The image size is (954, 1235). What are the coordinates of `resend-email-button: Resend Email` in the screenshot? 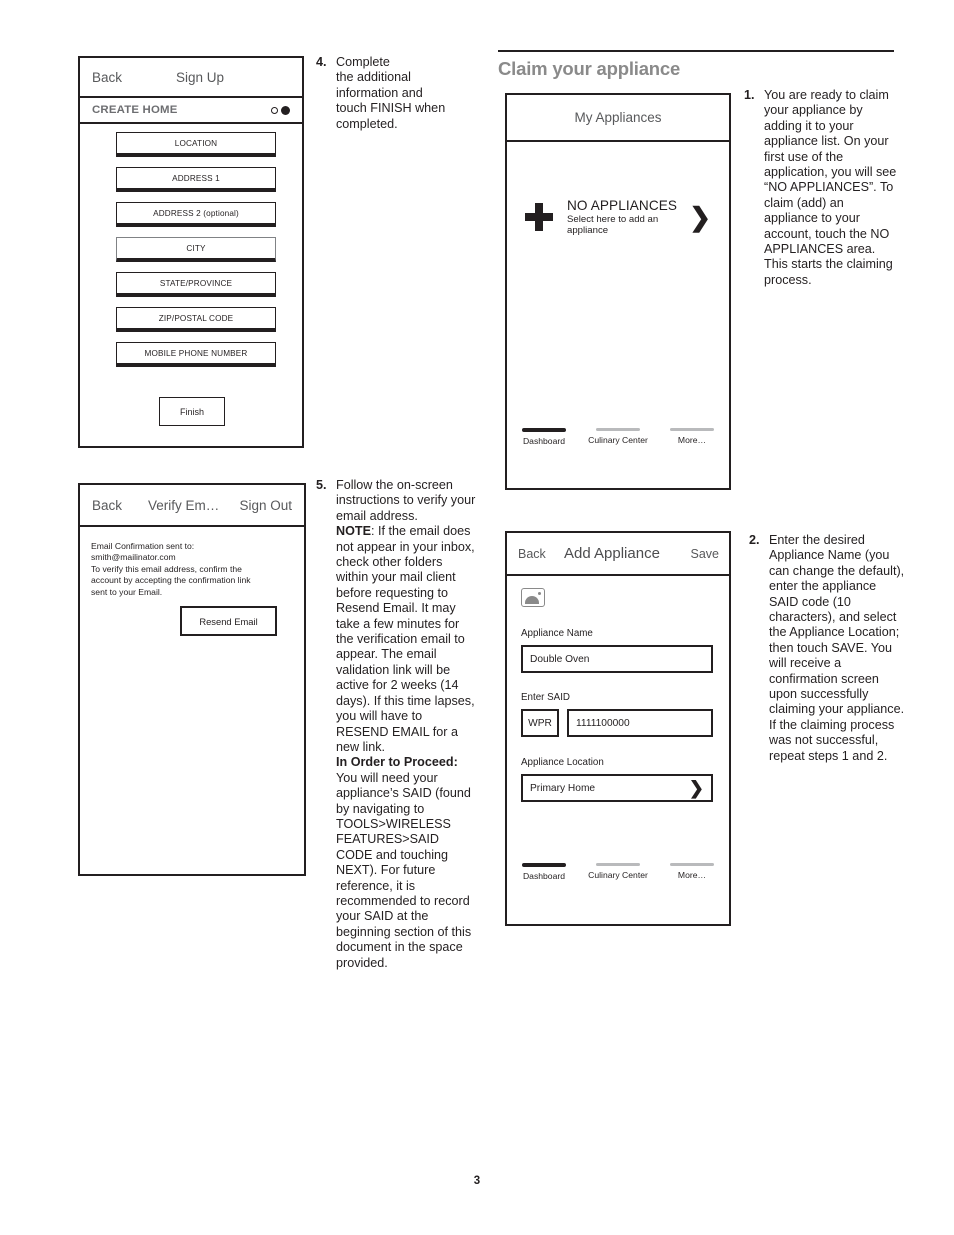 It's located at (228, 621).